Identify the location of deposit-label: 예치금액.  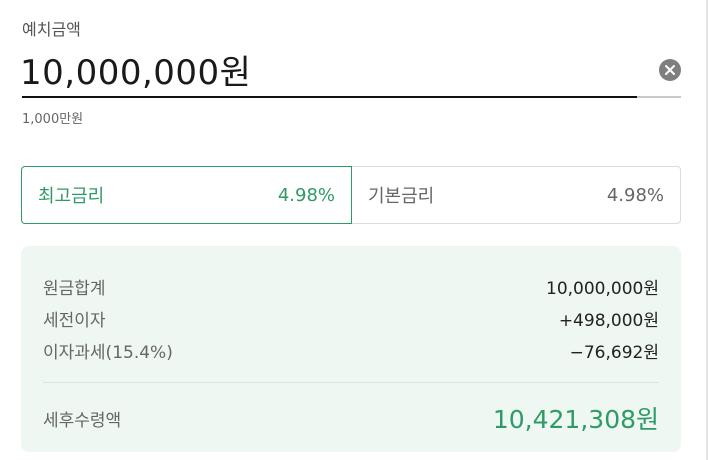
(51, 29).